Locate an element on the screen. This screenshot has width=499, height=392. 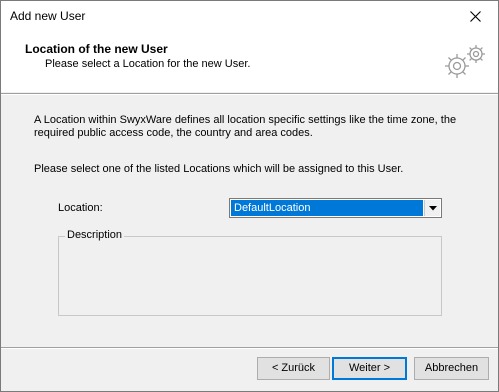
dropdown-button is located at coordinates (432, 208).